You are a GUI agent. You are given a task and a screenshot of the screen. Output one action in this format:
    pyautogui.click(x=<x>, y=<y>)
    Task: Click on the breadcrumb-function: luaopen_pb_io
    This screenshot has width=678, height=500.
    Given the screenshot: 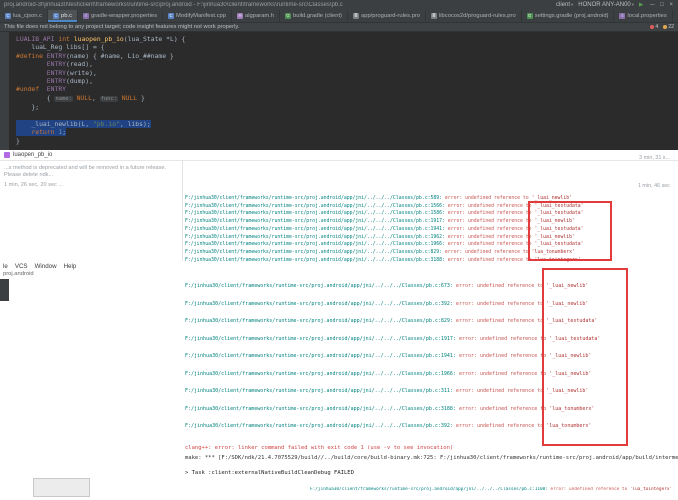 What is the action you would take?
    pyautogui.click(x=32, y=155)
    